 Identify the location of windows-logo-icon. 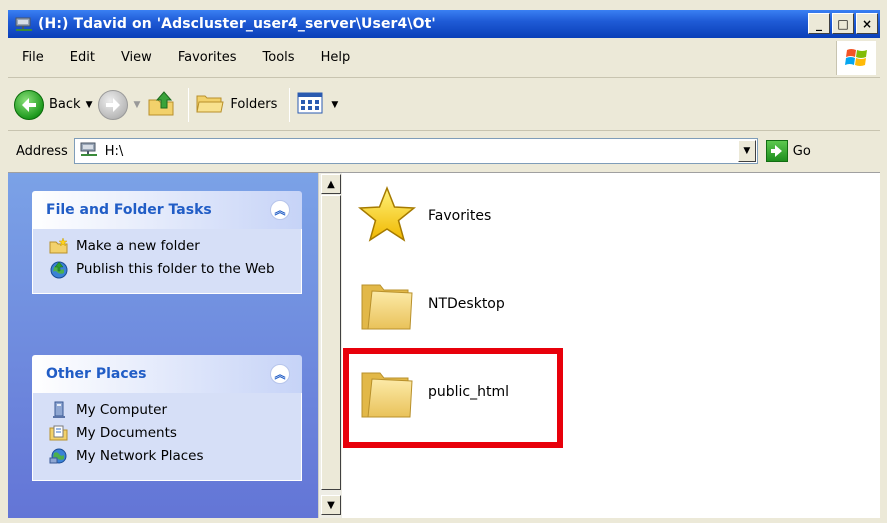
(856, 58).